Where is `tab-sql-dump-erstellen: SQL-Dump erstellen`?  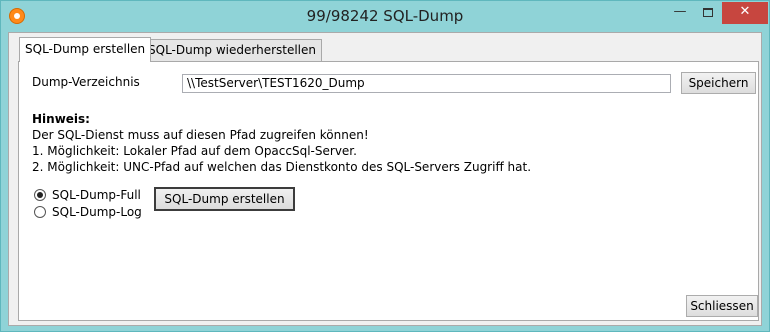 tab-sql-dump-erstellen: SQL-Dump erstellen is located at coordinates (85, 49).